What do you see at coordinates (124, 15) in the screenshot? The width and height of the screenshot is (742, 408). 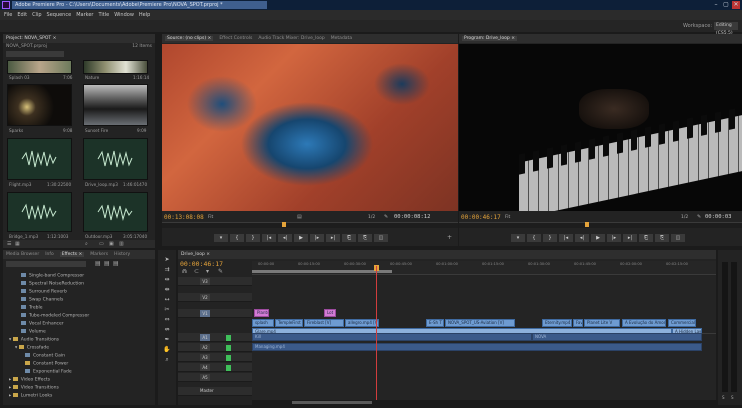 I see `menu-window: Window` at bounding box center [124, 15].